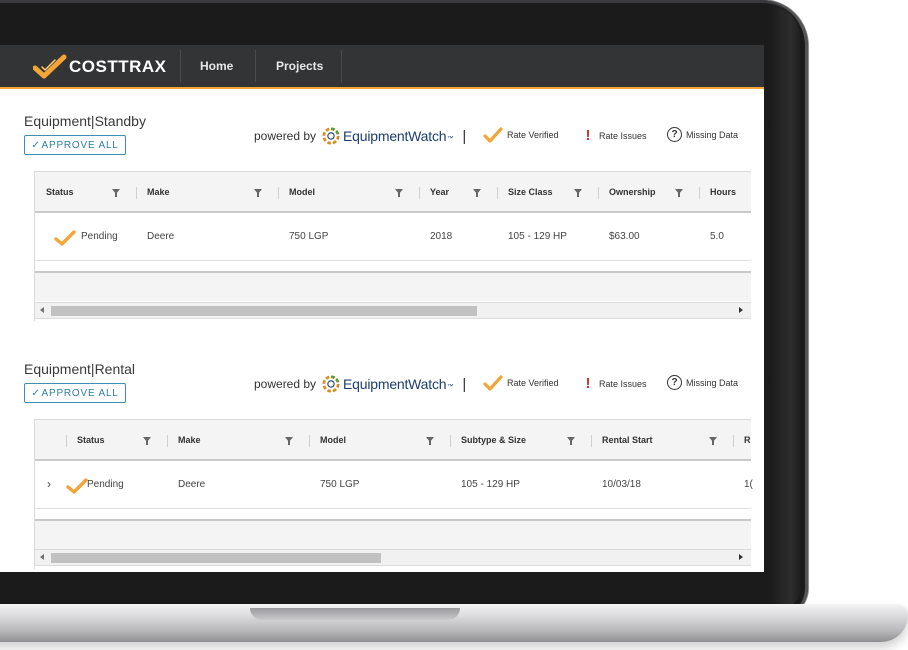 This screenshot has width=908, height=650. I want to click on nav-projects: Projects, so click(299, 66).